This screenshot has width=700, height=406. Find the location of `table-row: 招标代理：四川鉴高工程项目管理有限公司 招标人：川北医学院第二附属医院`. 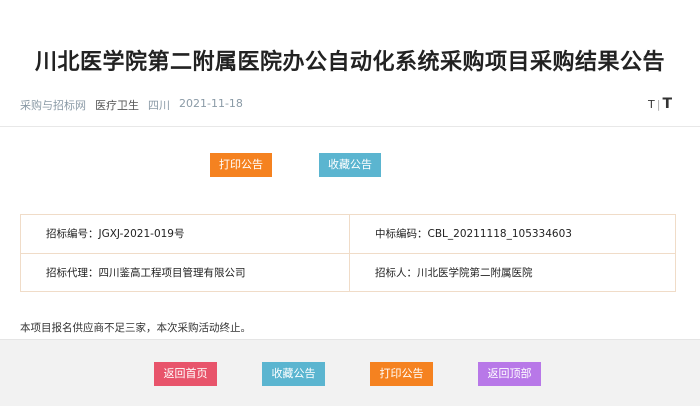

table-row: 招标代理：四川鉴高工程项目管理有限公司 招标人：川北医学院第二附属医院 is located at coordinates (348, 273).